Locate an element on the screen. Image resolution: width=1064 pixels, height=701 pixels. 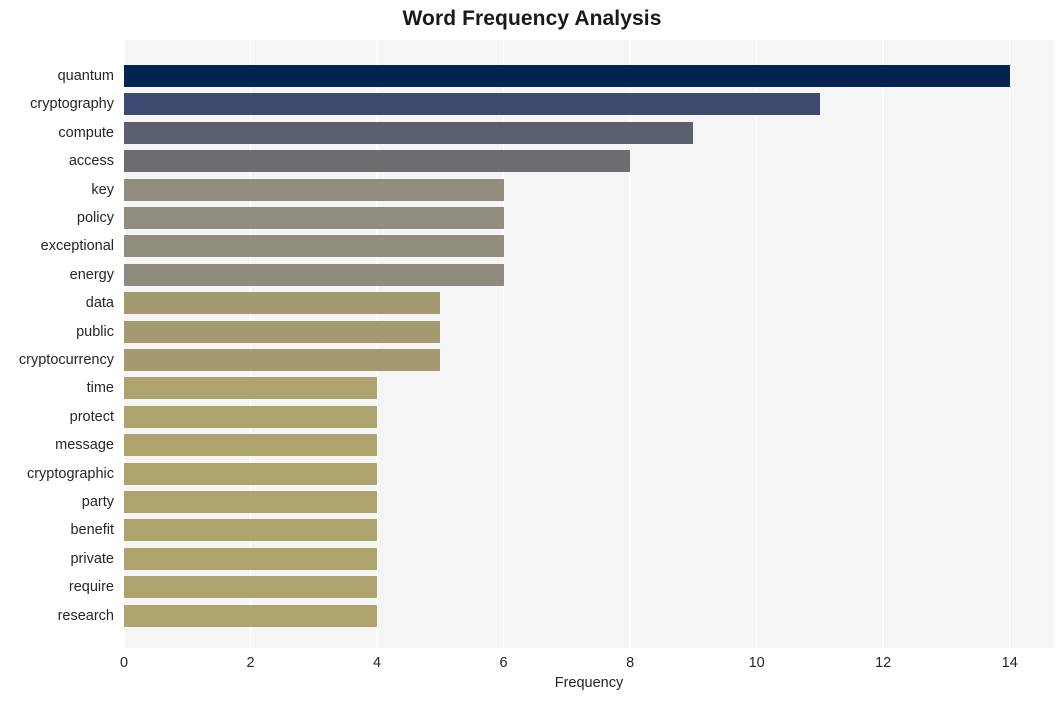
bar-compute is located at coordinates (409, 132).